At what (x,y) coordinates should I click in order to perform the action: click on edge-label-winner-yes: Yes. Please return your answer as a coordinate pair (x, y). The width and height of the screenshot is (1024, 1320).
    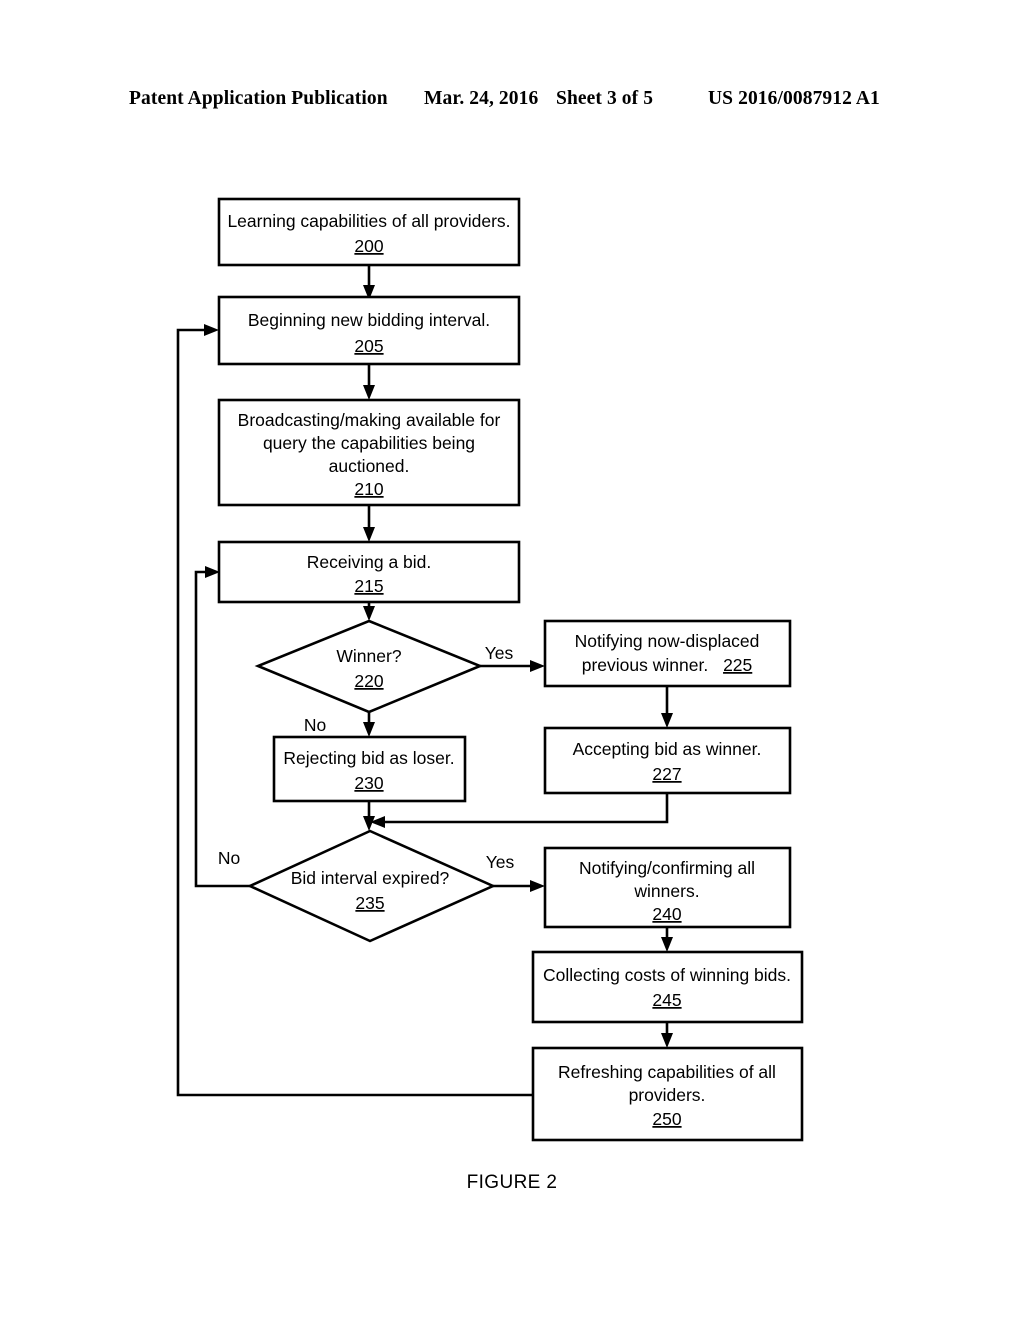
    Looking at the image, I should click on (499, 653).